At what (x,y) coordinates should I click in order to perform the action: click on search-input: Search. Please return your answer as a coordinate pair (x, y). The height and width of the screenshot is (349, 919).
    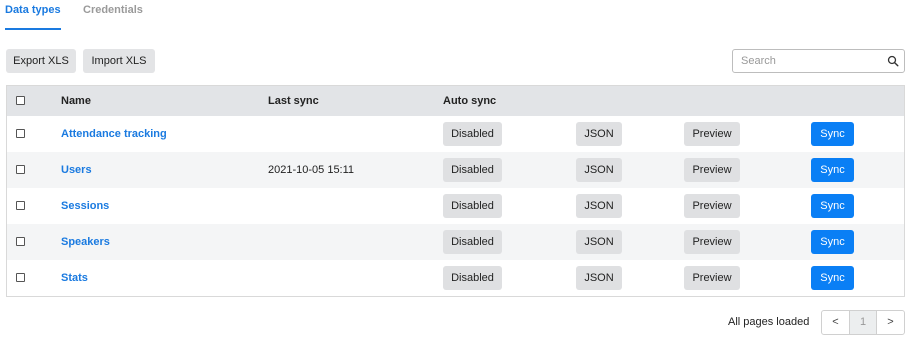
    Looking at the image, I should click on (818, 61).